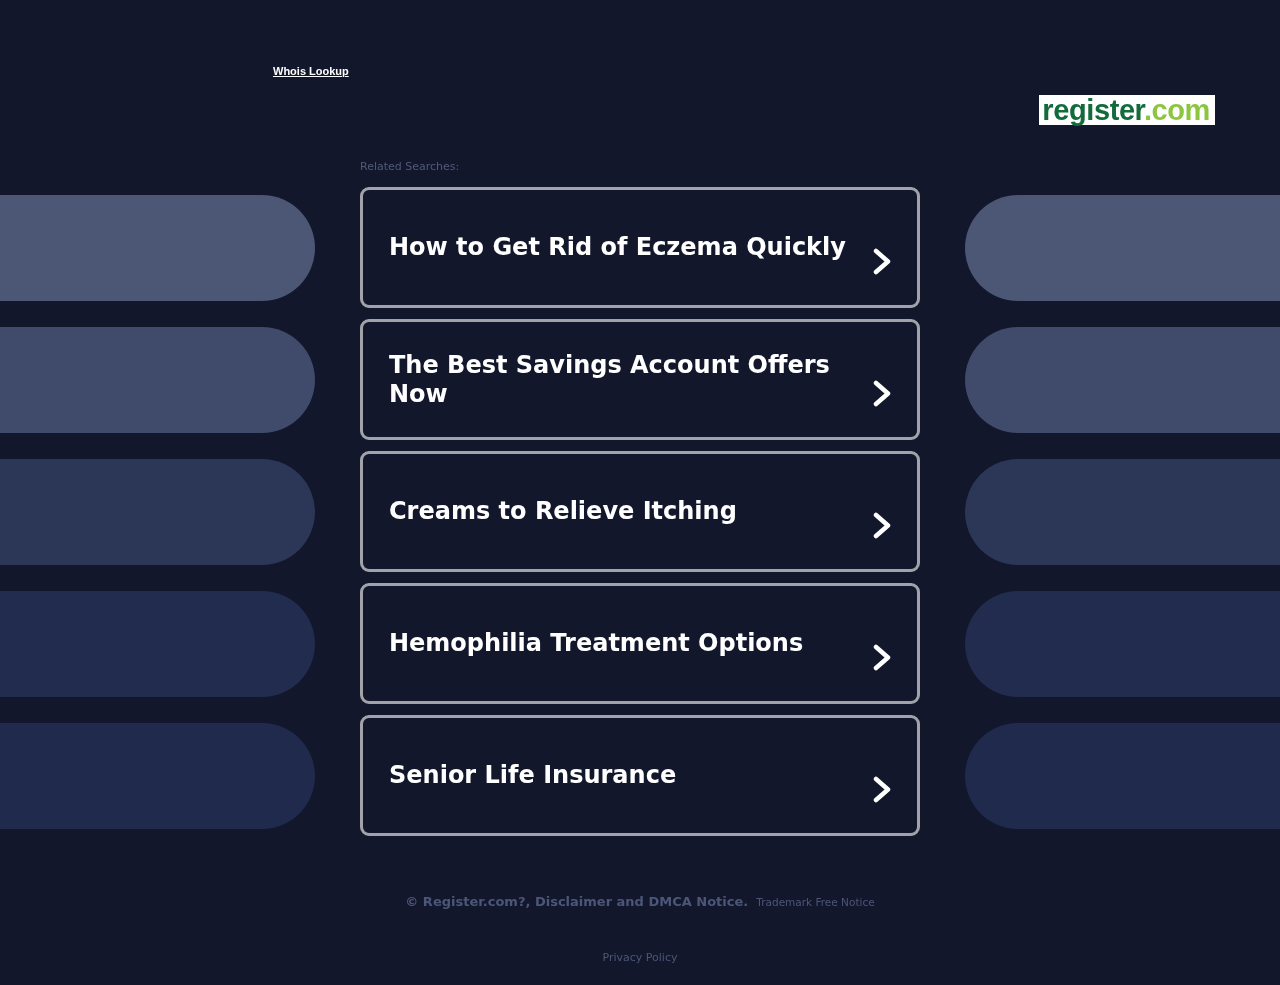 The width and height of the screenshot is (1280, 985). What do you see at coordinates (577, 901) in the screenshot?
I see `copyright-notice: © Register.com?, Disclaimer and DMCA Notice.` at bounding box center [577, 901].